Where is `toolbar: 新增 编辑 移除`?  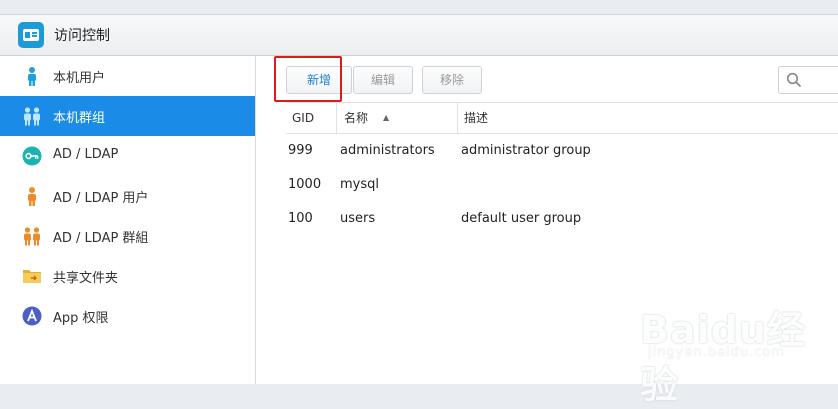
toolbar: 新增 编辑 移除 is located at coordinates (547, 79).